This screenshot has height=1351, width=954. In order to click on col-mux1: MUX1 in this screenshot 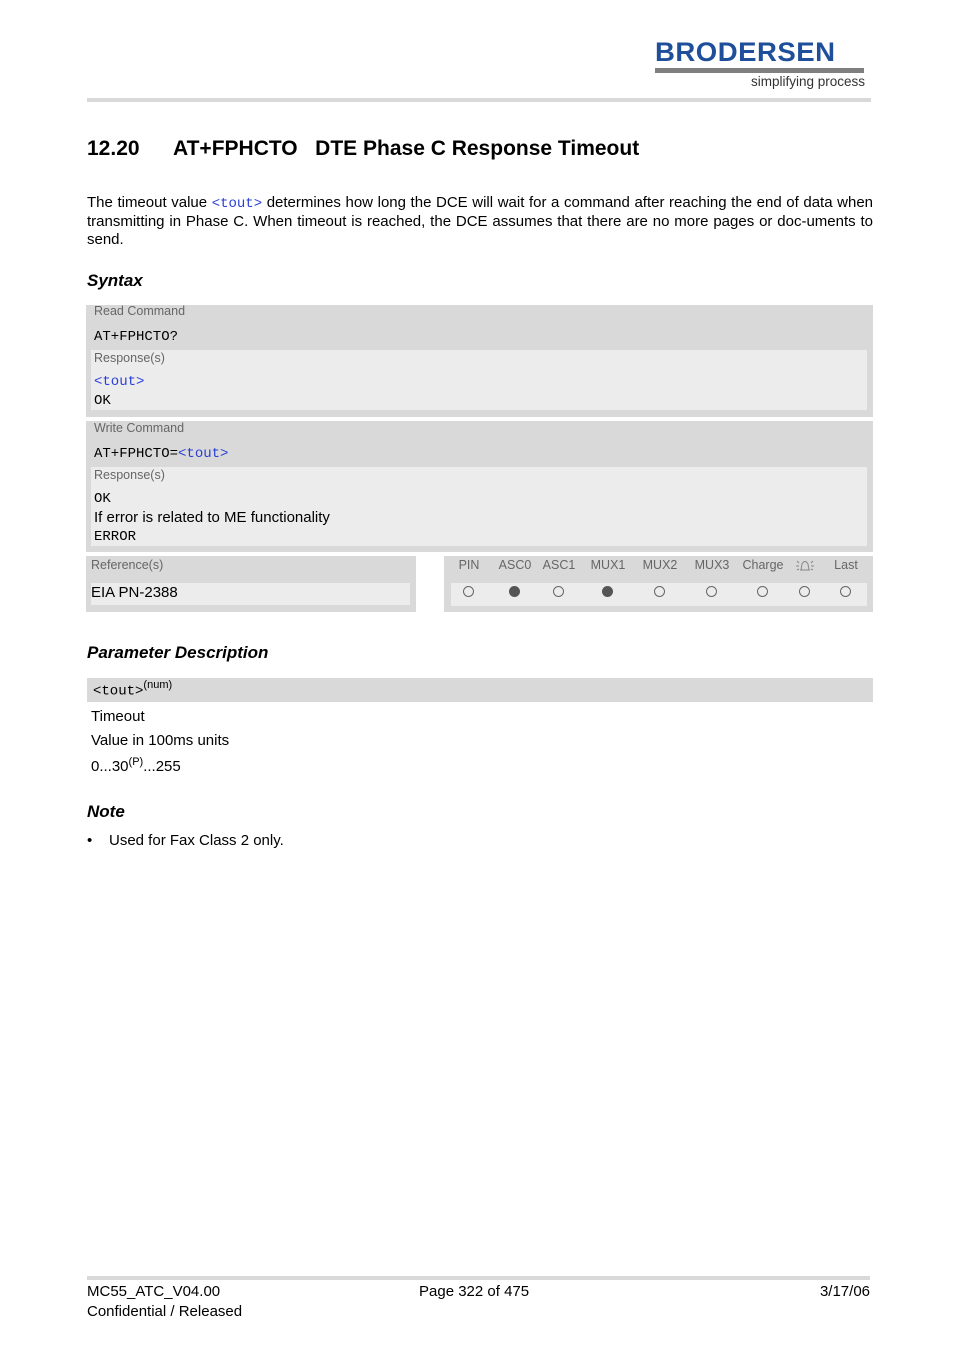, I will do `click(608, 565)`.